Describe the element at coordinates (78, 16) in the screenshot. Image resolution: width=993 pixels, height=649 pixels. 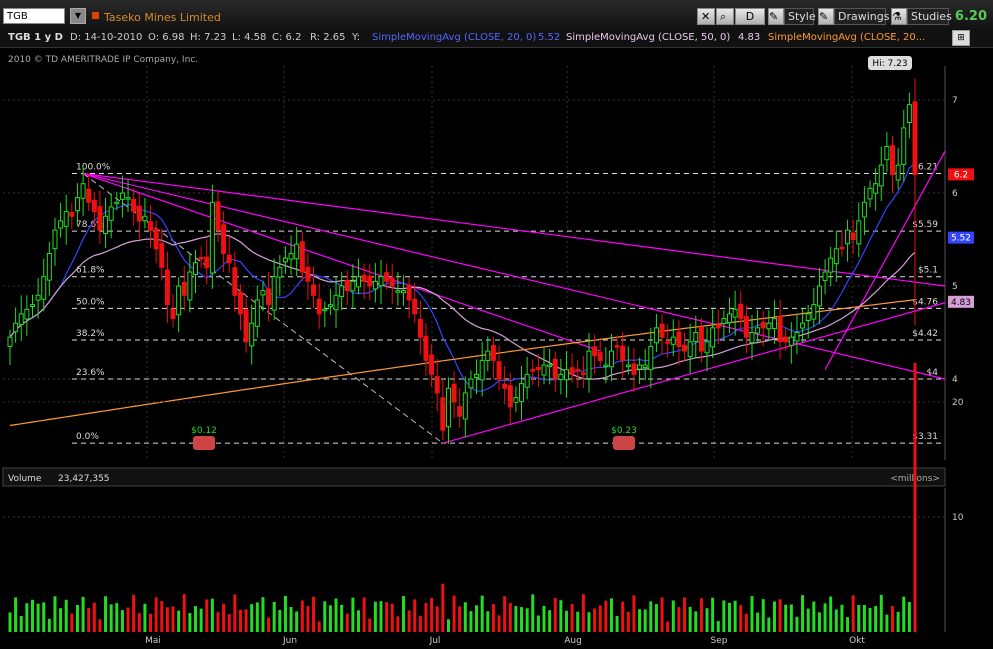
I see `symbol-dropdown-button: ▼` at that location.